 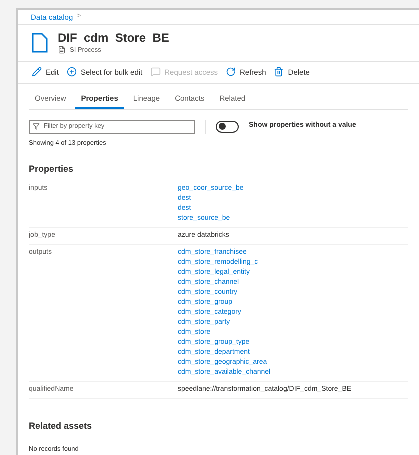 I want to click on section-heading: Related assets, so click(x=61, y=426).